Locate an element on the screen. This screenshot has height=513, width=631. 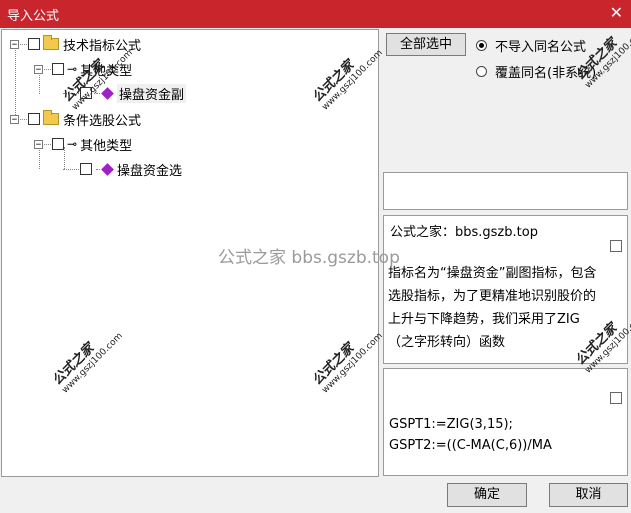
tree-node-label: 操盘资金选 is located at coordinates (150, 171).